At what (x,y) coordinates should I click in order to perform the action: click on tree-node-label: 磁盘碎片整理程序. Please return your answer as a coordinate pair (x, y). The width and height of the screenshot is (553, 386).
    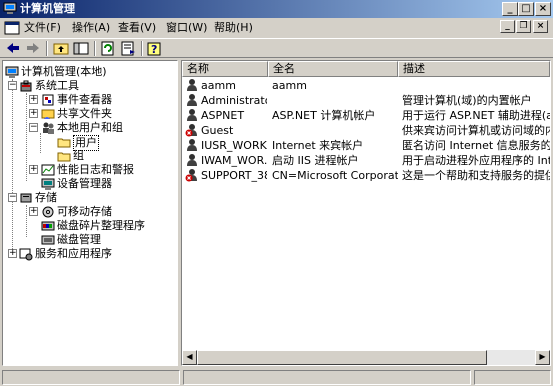
    Looking at the image, I should click on (101, 225).